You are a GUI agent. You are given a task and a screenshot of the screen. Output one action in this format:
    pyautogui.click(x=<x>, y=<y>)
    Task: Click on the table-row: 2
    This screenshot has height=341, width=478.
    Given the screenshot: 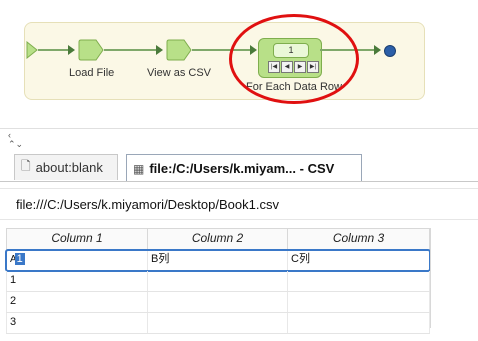 What is the action you would take?
    pyautogui.click(x=218, y=302)
    